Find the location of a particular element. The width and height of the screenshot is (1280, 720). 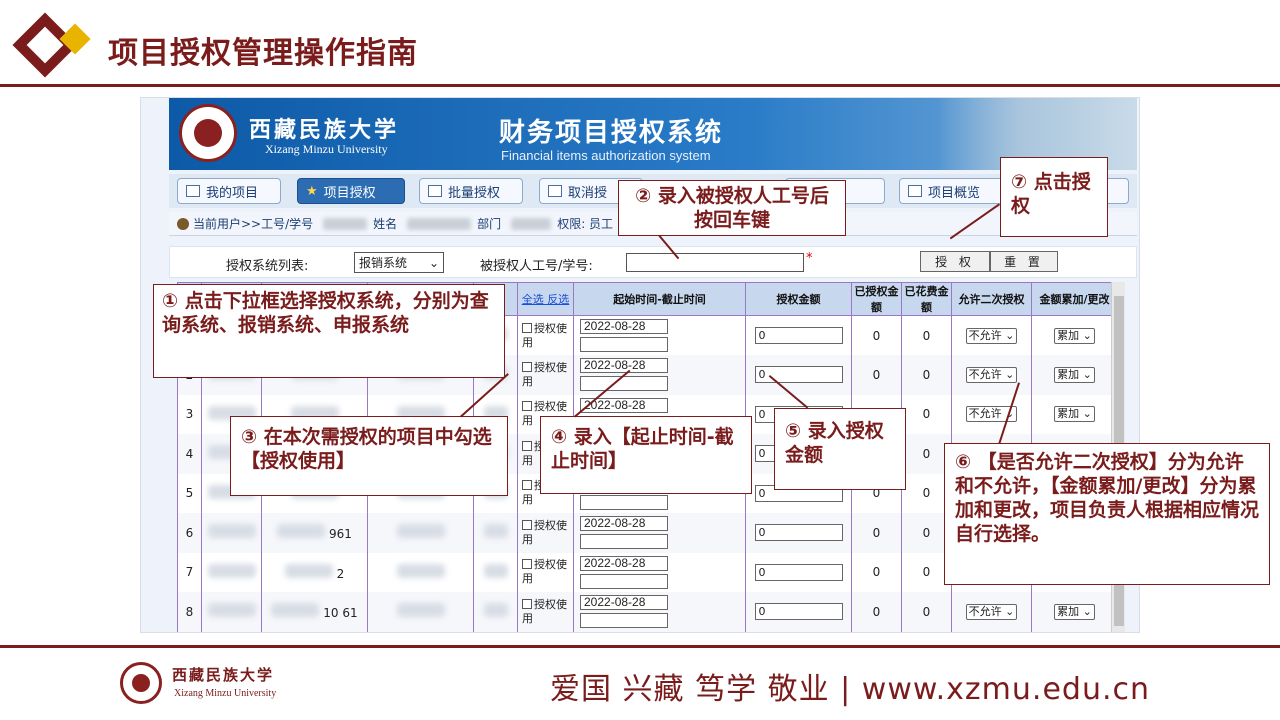

authorization-form: 授权系统列表: 报销系统 ⌄ 被授权人工号/学号: * 授 权 重 置 is located at coordinates (653, 262).